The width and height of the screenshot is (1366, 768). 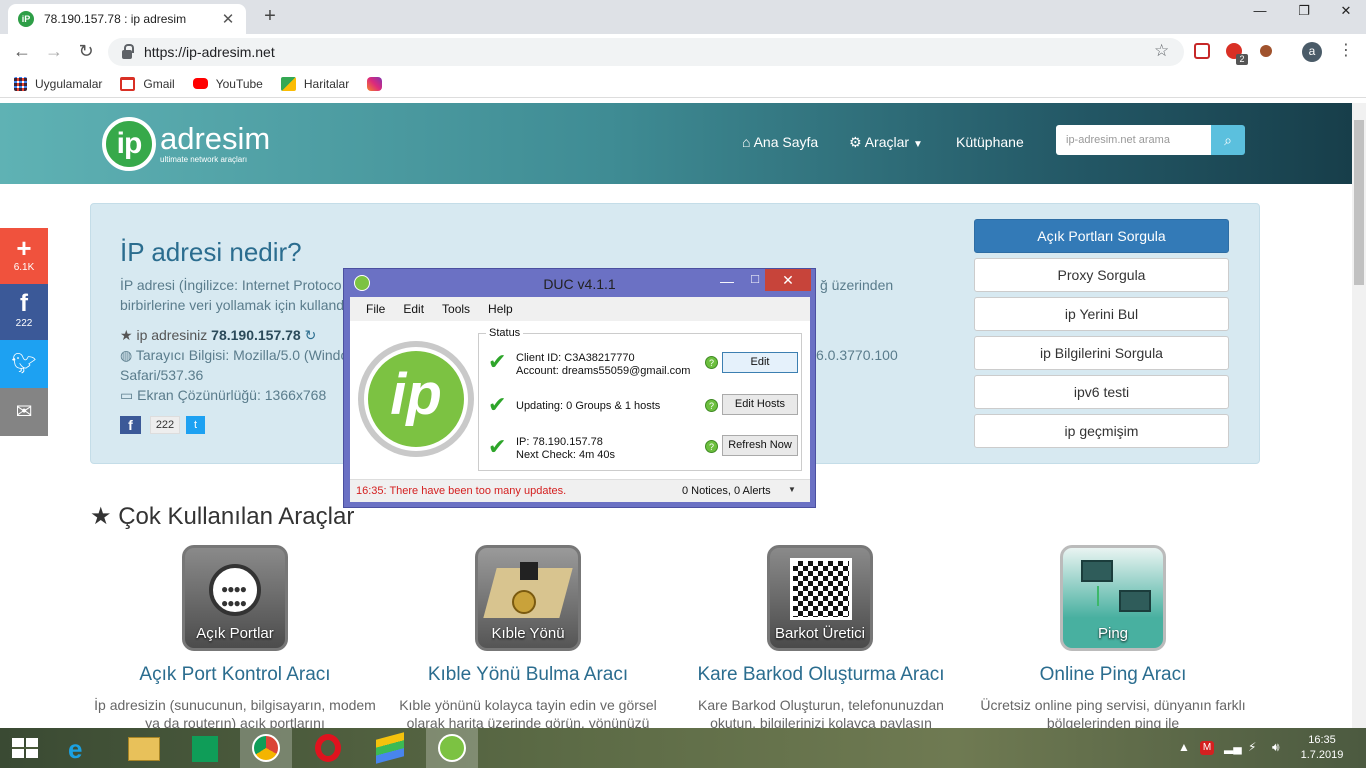 I want to click on bookmark-instagram, so click(x=378, y=83).